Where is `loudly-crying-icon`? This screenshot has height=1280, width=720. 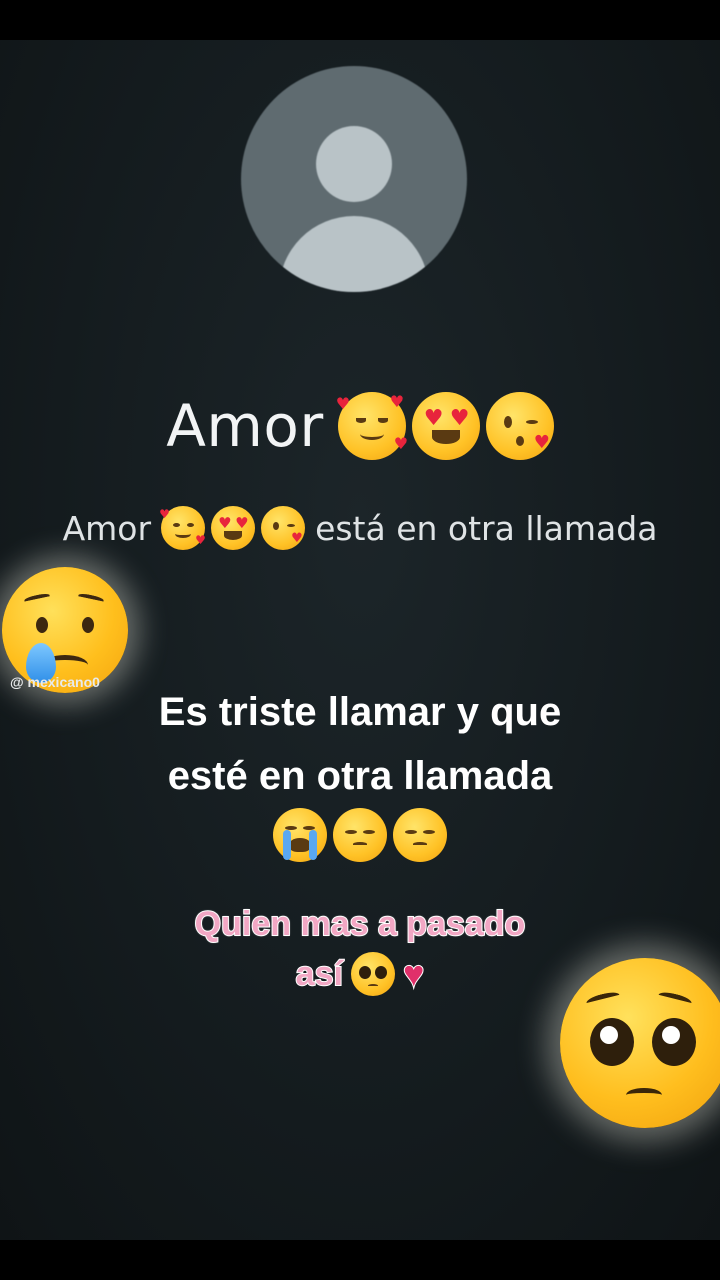 loudly-crying-icon is located at coordinates (300, 835).